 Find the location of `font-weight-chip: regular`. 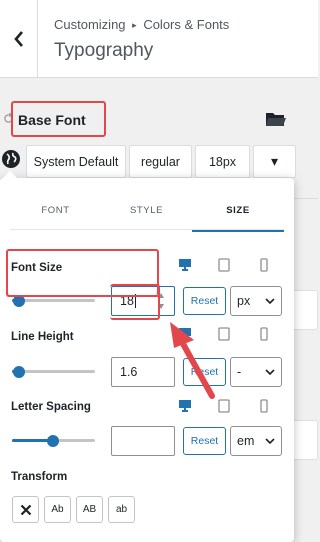

font-weight-chip: regular is located at coordinates (160, 161).